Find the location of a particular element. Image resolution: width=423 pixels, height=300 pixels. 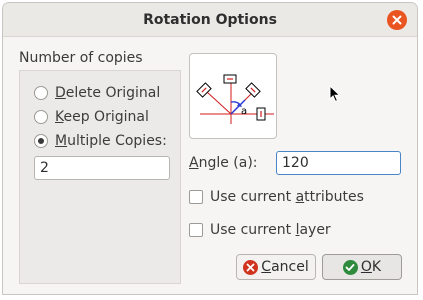

close-icon is located at coordinates (397, 20).